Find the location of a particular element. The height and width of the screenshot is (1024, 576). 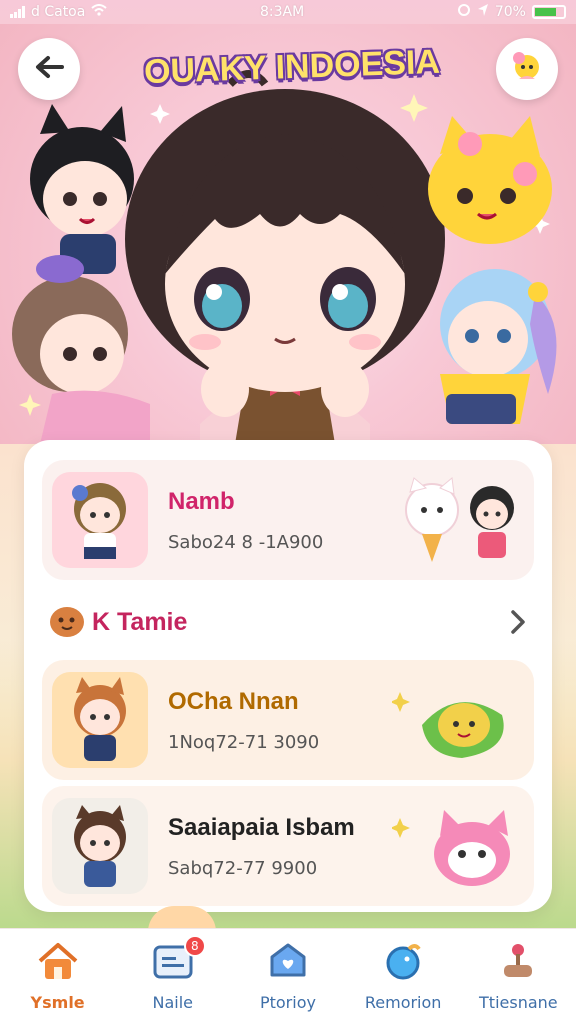

clock: 8:3AM is located at coordinates (282, 12).